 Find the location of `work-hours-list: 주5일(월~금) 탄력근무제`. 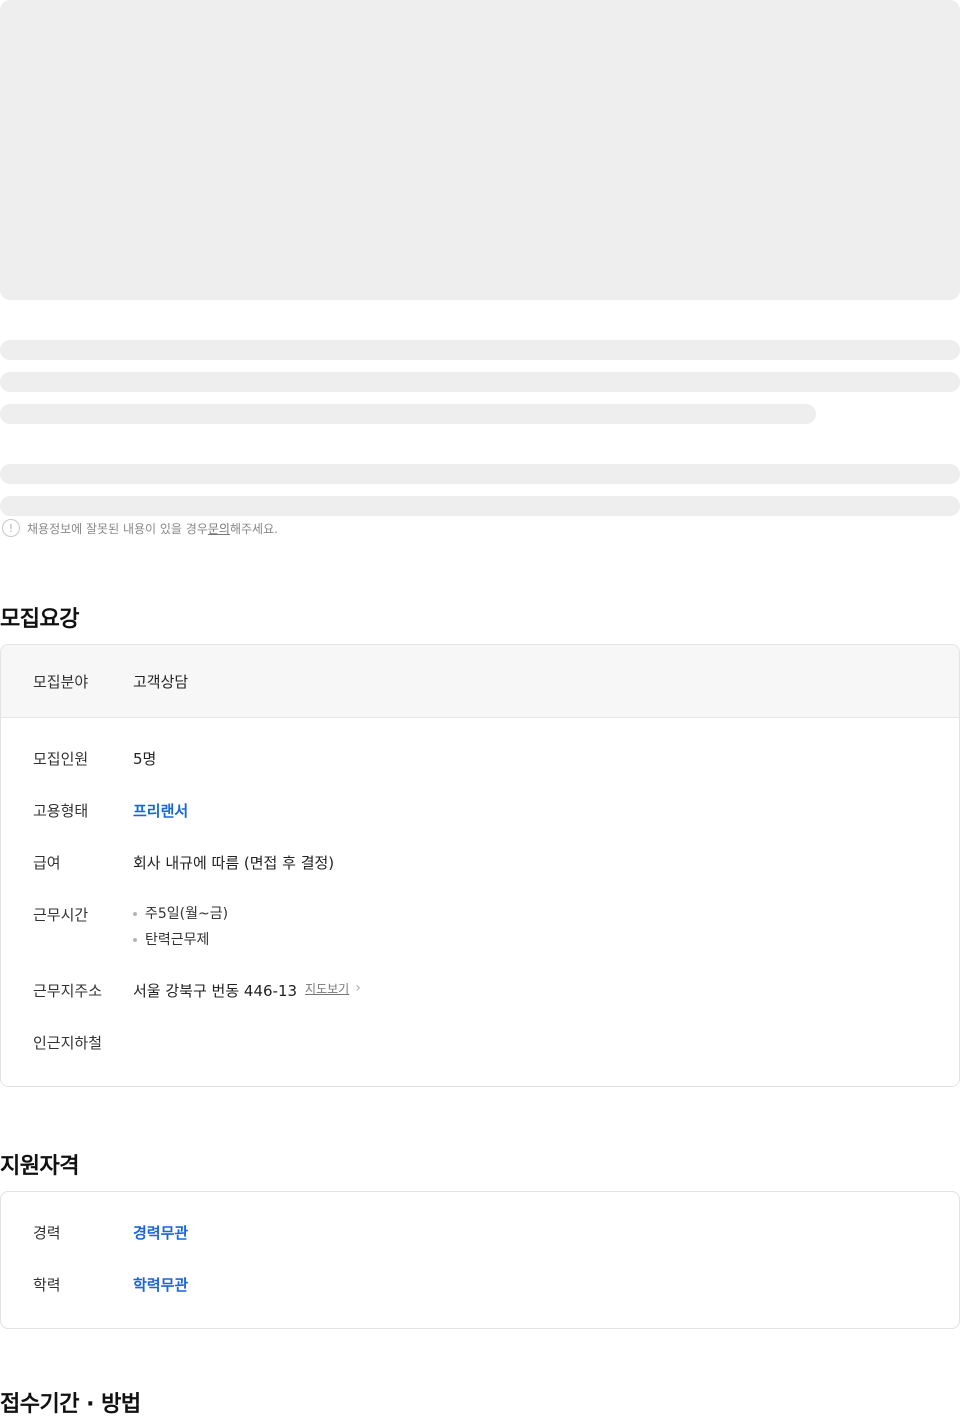

work-hours-list: 주5일(월~금) 탄력근무제 is located at coordinates (180, 930).